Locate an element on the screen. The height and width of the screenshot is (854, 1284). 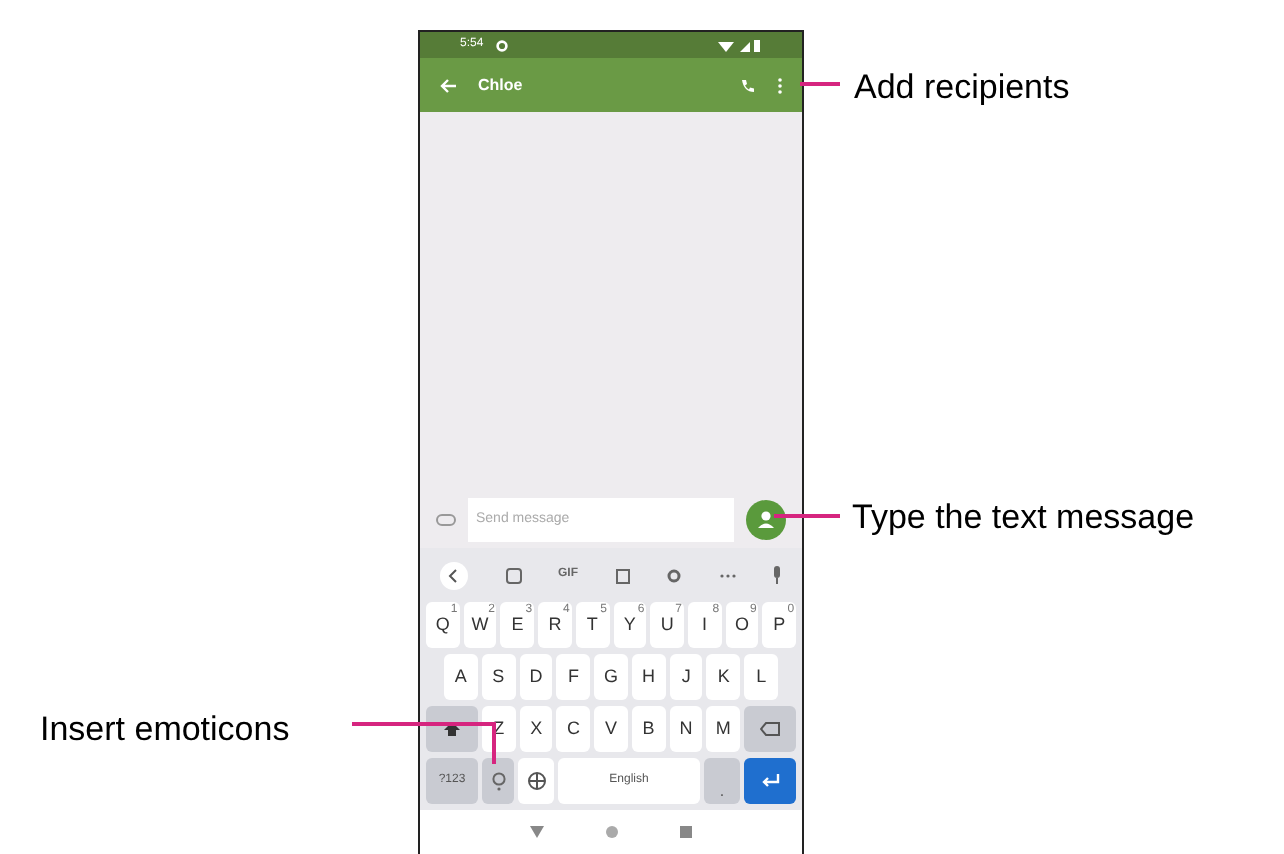
emoji-key is located at coordinates (498, 781).